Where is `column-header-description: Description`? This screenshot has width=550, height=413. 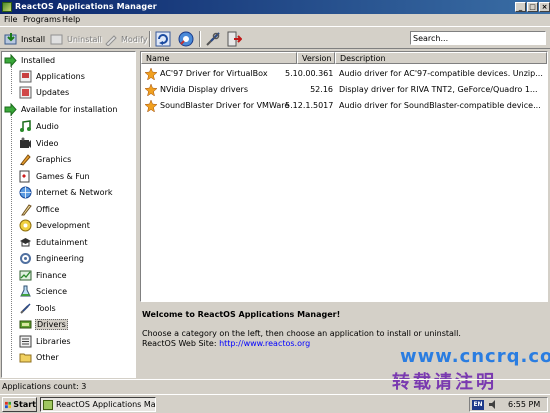
column-header-description: Description is located at coordinates (441, 58).